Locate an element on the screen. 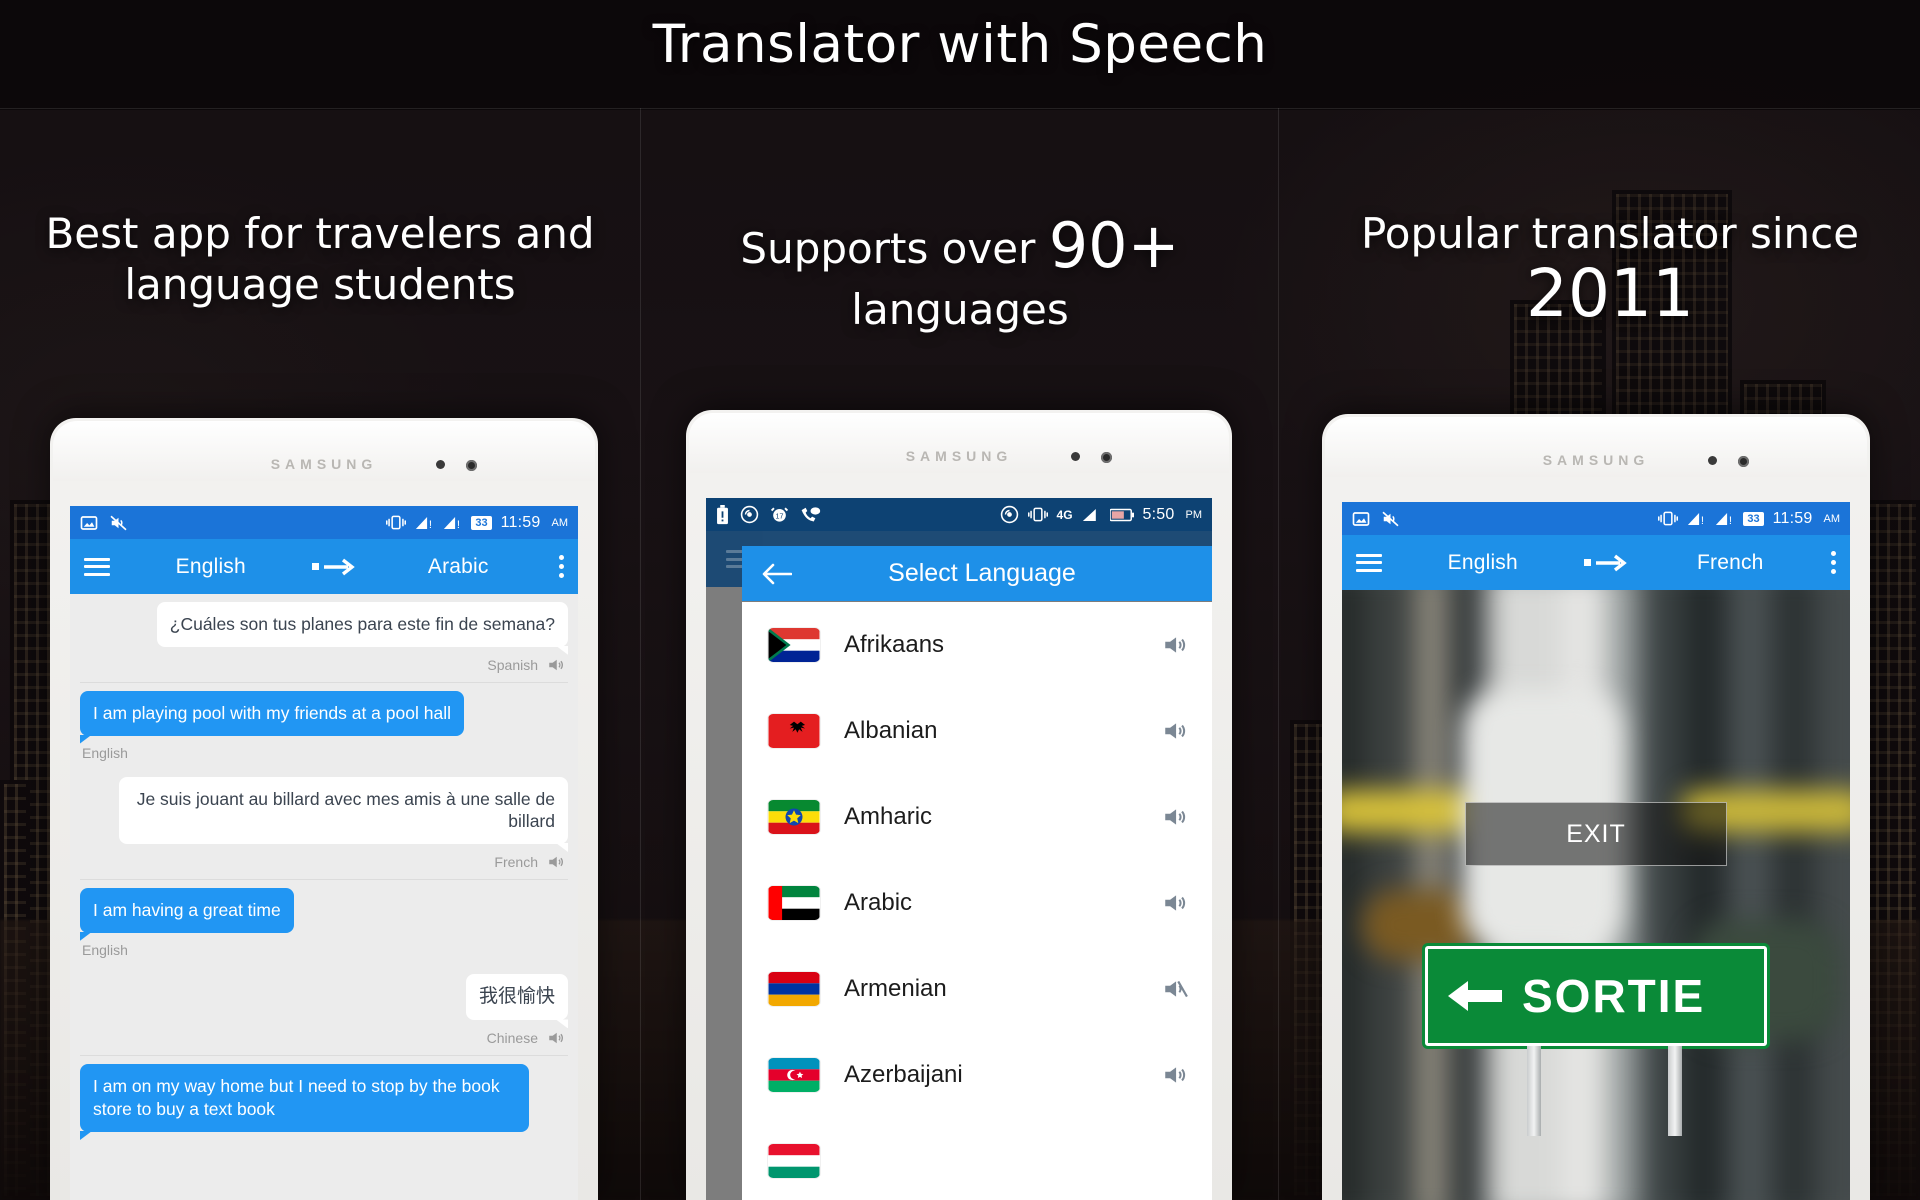 The width and height of the screenshot is (1920, 1200). divider-horizontal is located at coordinates (960, 108).